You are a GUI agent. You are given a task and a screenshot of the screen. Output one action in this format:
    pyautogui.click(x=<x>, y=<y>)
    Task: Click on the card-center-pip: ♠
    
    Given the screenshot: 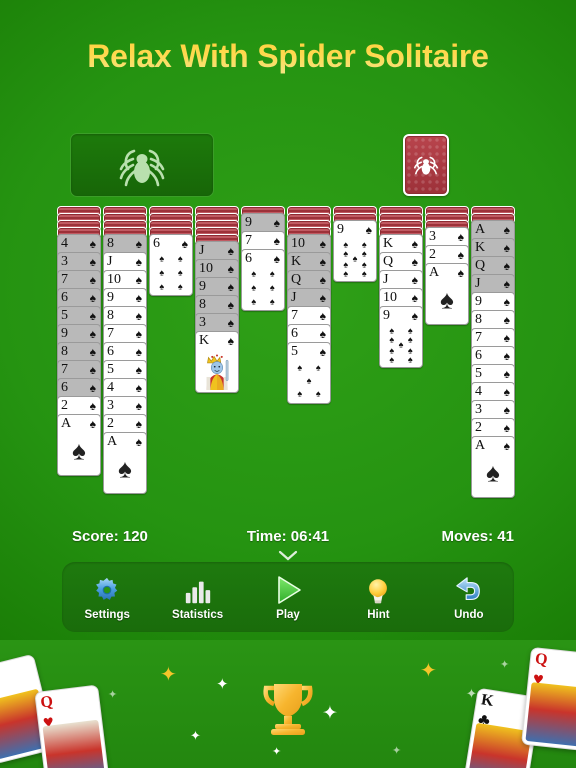 What is the action you would take?
    pyautogui.click(x=493, y=472)
    